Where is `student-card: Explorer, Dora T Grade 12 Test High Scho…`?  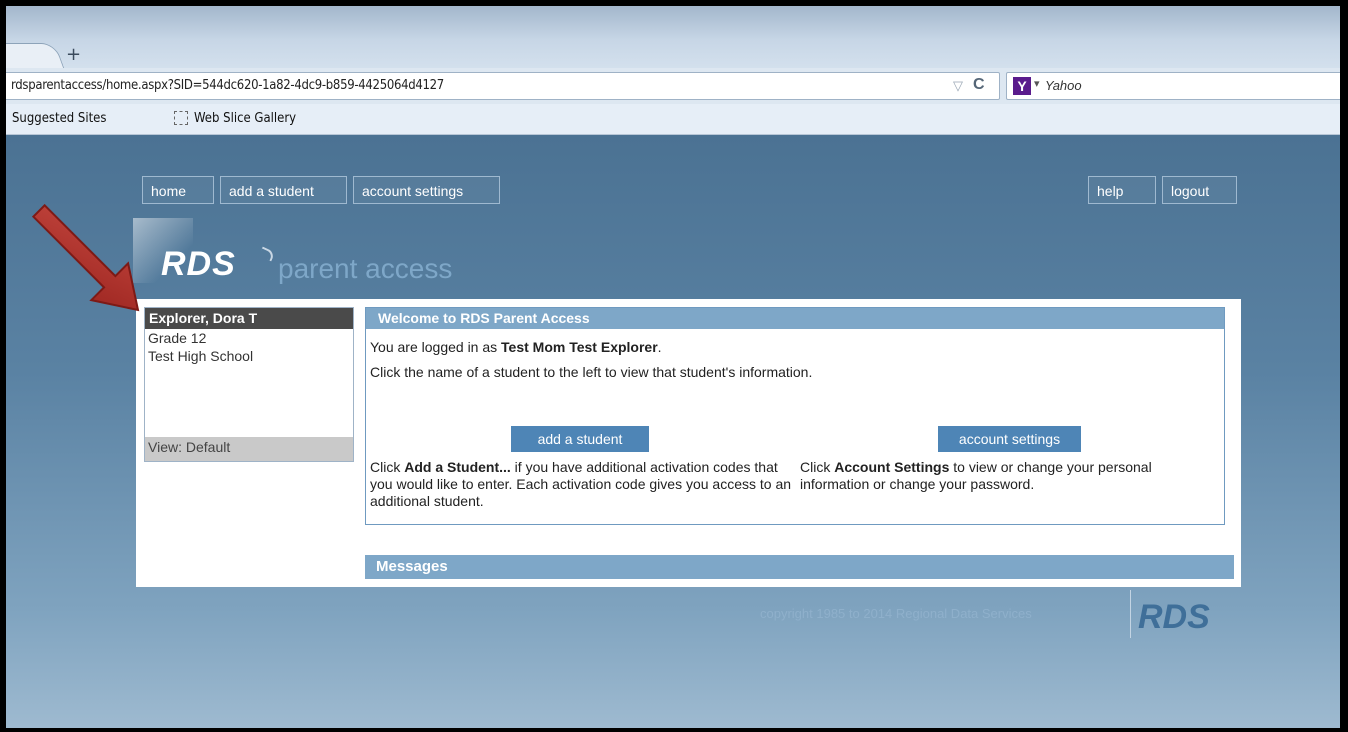 student-card: Explorer, Dora T Grade 12 Test High Scho… is located at coordinates (249, 384).